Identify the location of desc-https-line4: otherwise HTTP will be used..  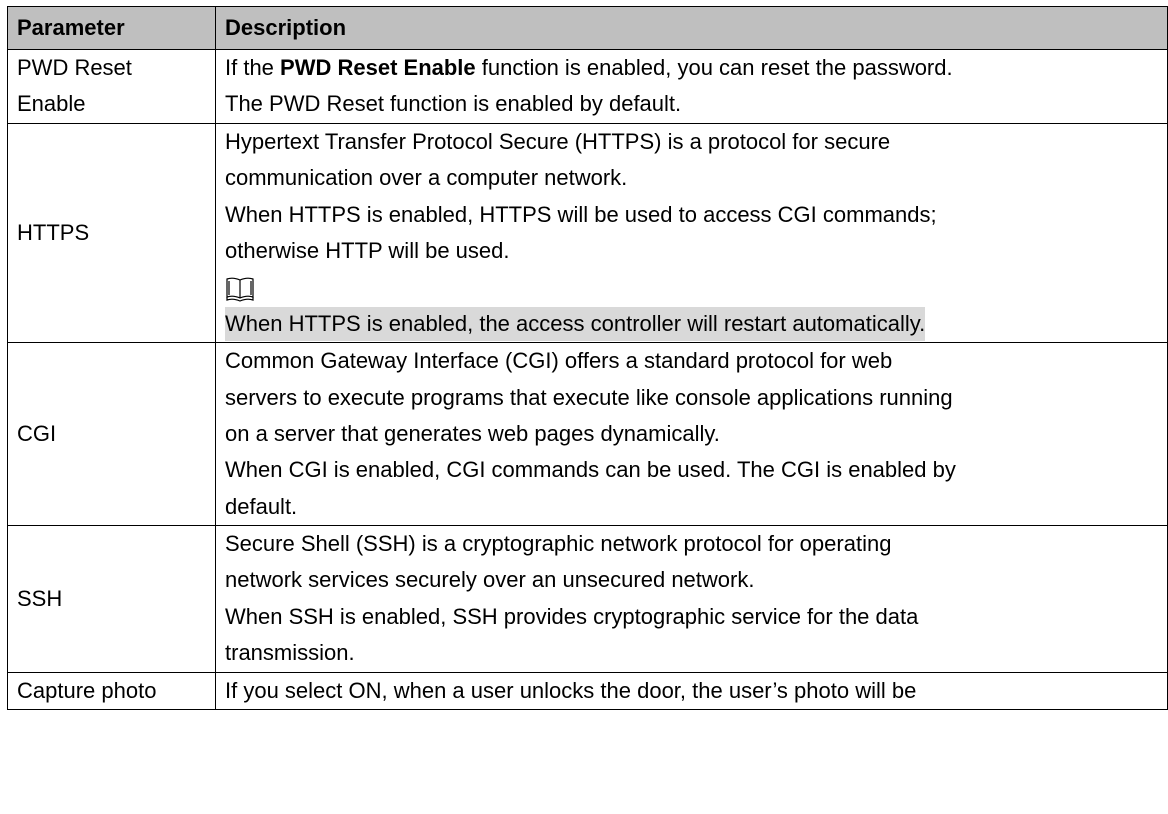
(367, 250).